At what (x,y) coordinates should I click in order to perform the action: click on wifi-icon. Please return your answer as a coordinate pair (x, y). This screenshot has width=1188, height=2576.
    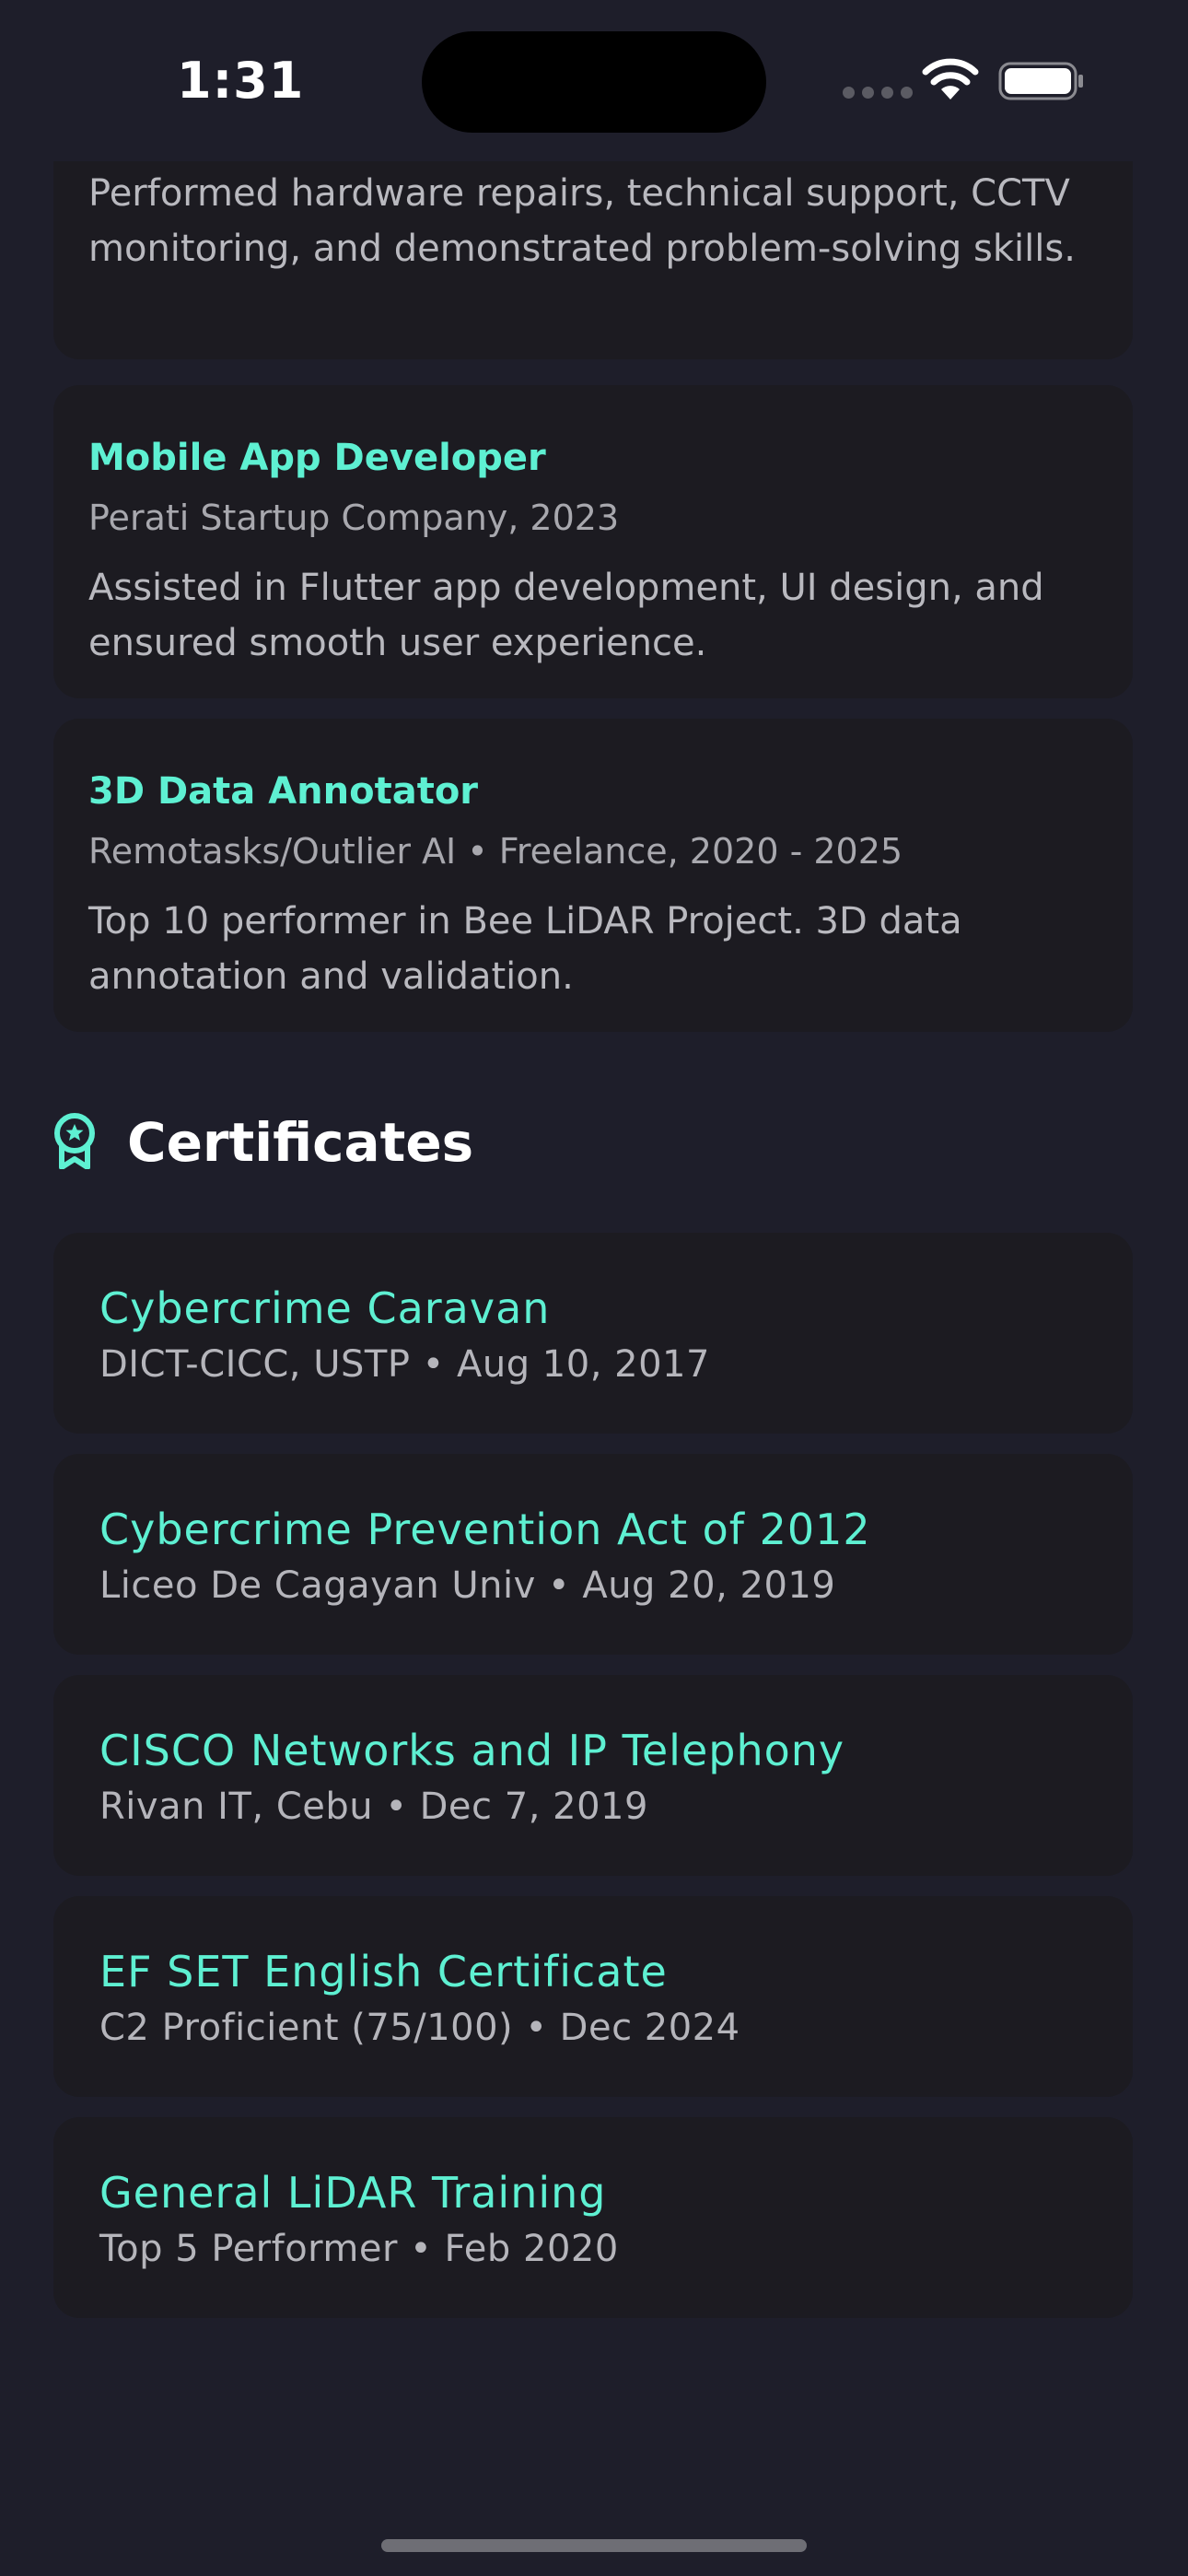
    Looking at the image, I should click on (951, 79).